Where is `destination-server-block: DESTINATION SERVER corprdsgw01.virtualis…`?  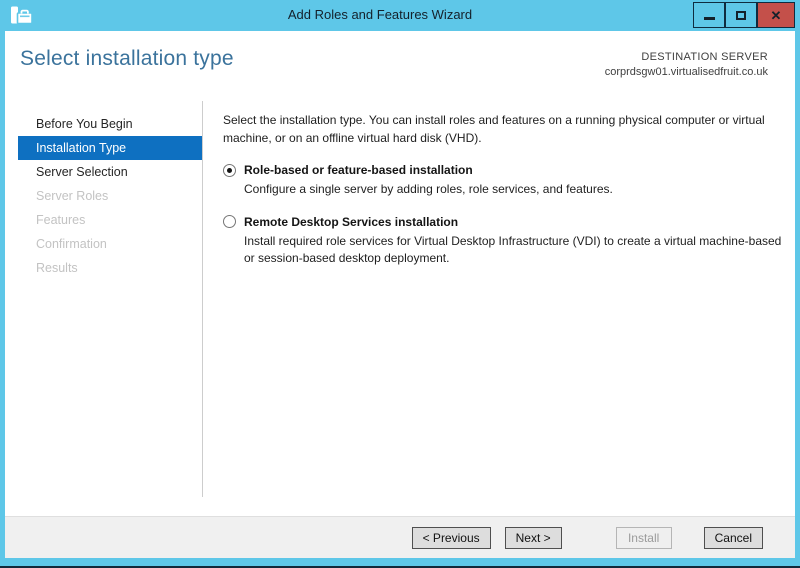 destination-server-block: DESTINATION SERVER corprdsgw01.virtualis… is located at coordinates (686, 65).